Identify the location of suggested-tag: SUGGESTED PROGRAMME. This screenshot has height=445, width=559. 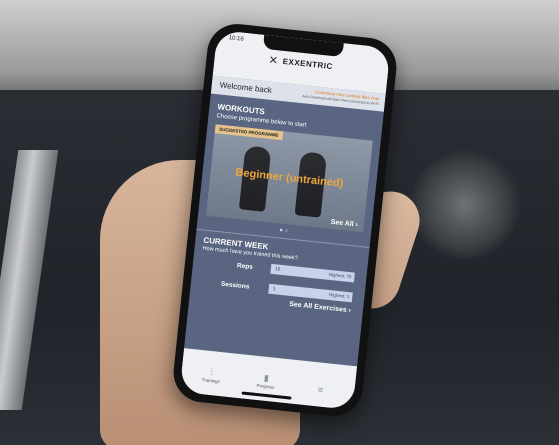
(249, 132).